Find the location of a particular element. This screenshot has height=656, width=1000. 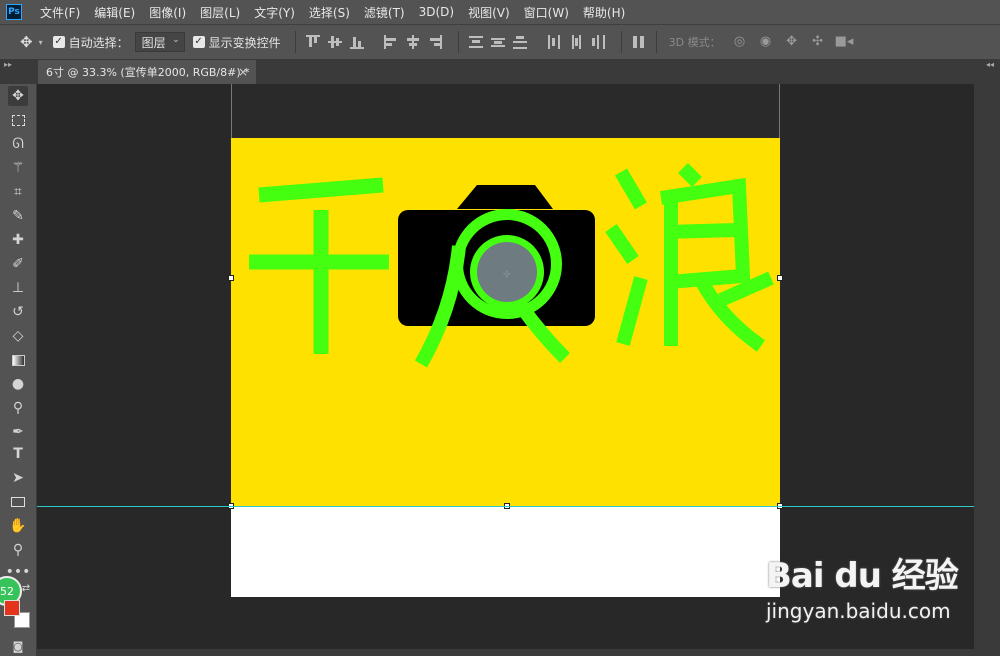

align-right-icon is located at coordinates (435, 42).